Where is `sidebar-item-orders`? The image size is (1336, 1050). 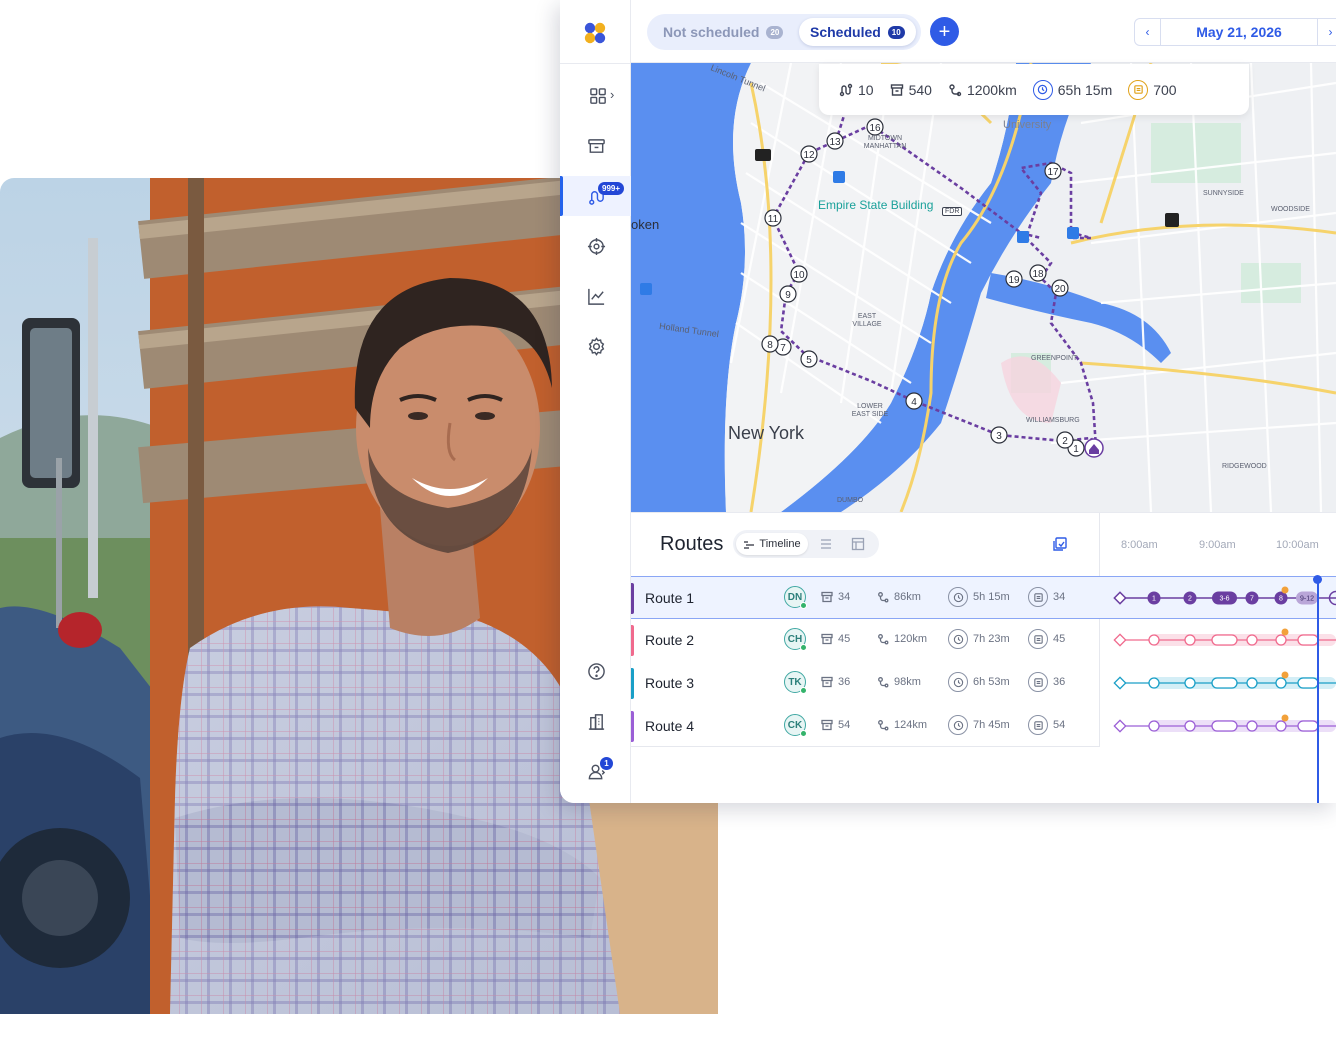 sidebar-item-orders is located at coordinates (596, 146).